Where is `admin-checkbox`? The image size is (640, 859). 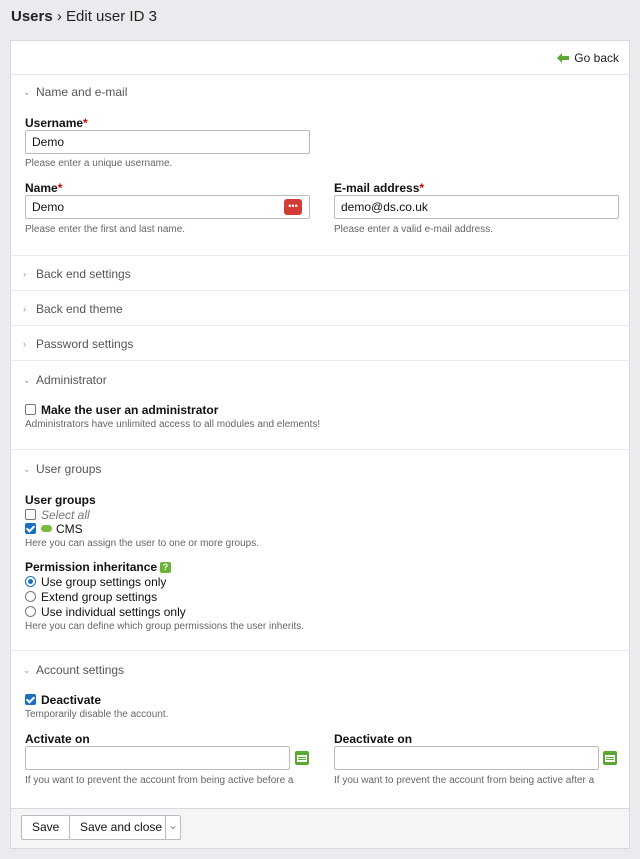 admin-checkbox is located at coordinates (30, 409).